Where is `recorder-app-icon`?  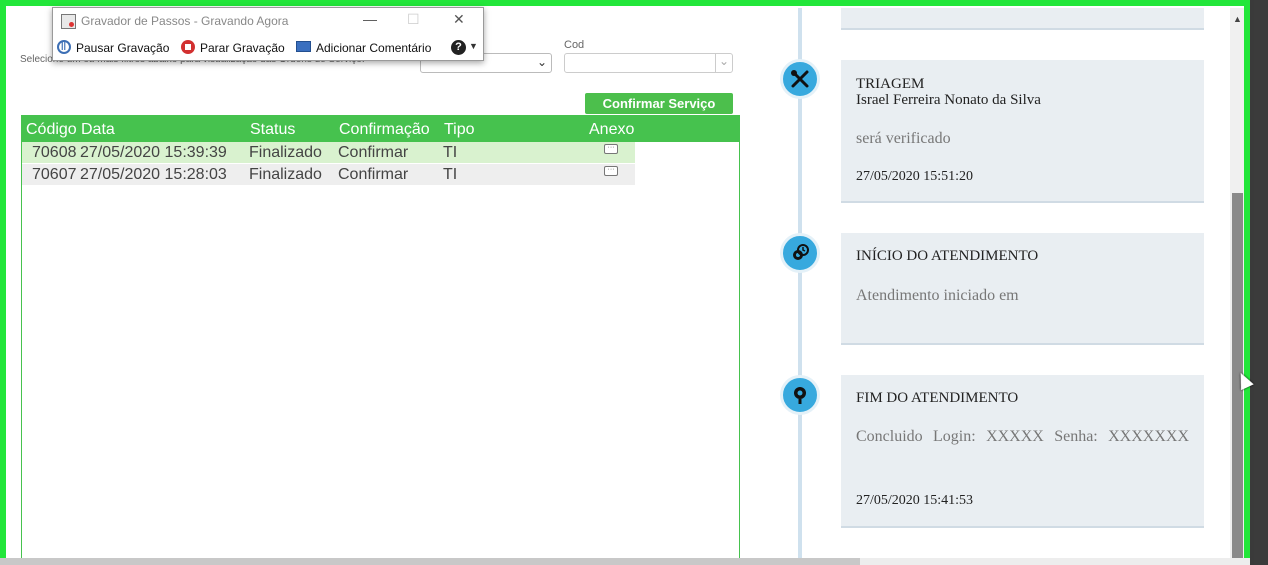 recorder-app-icon is located at coordinates (68, 21).